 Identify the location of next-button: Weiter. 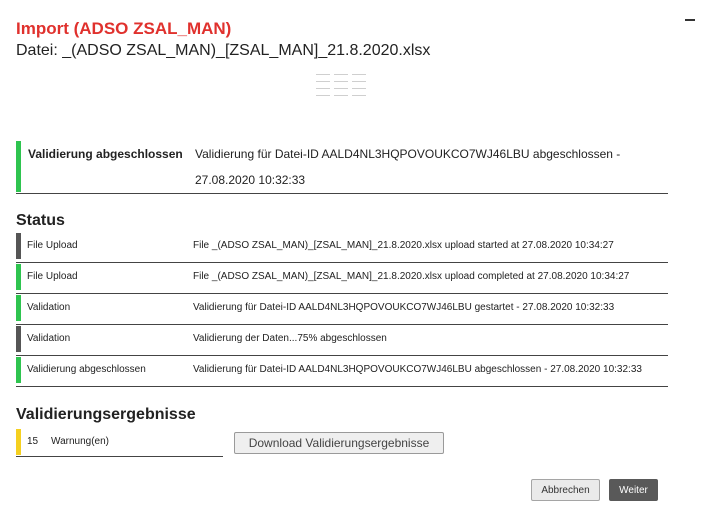
(633, 490).